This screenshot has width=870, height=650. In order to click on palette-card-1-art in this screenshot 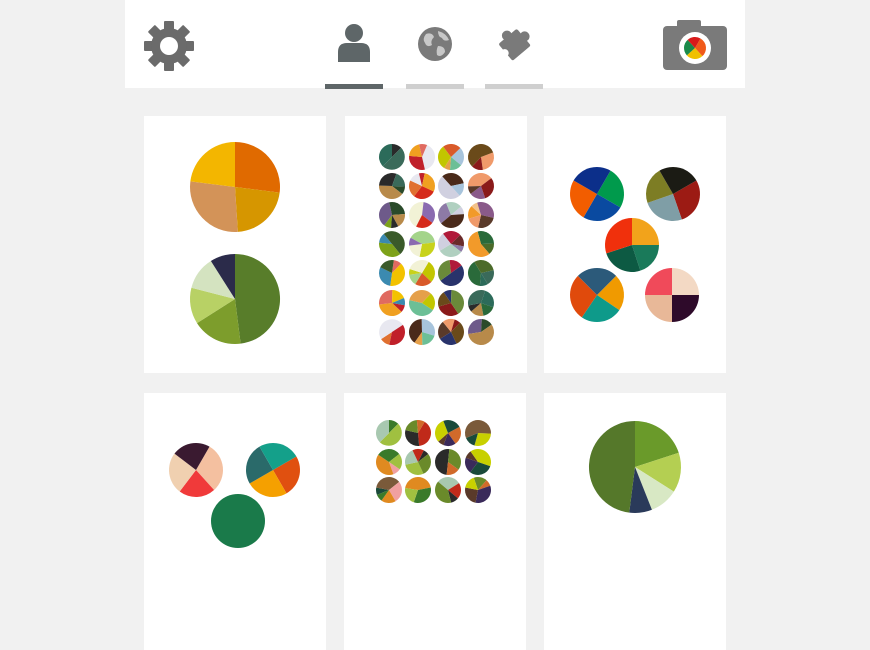, I will do `click(235, 243)`.